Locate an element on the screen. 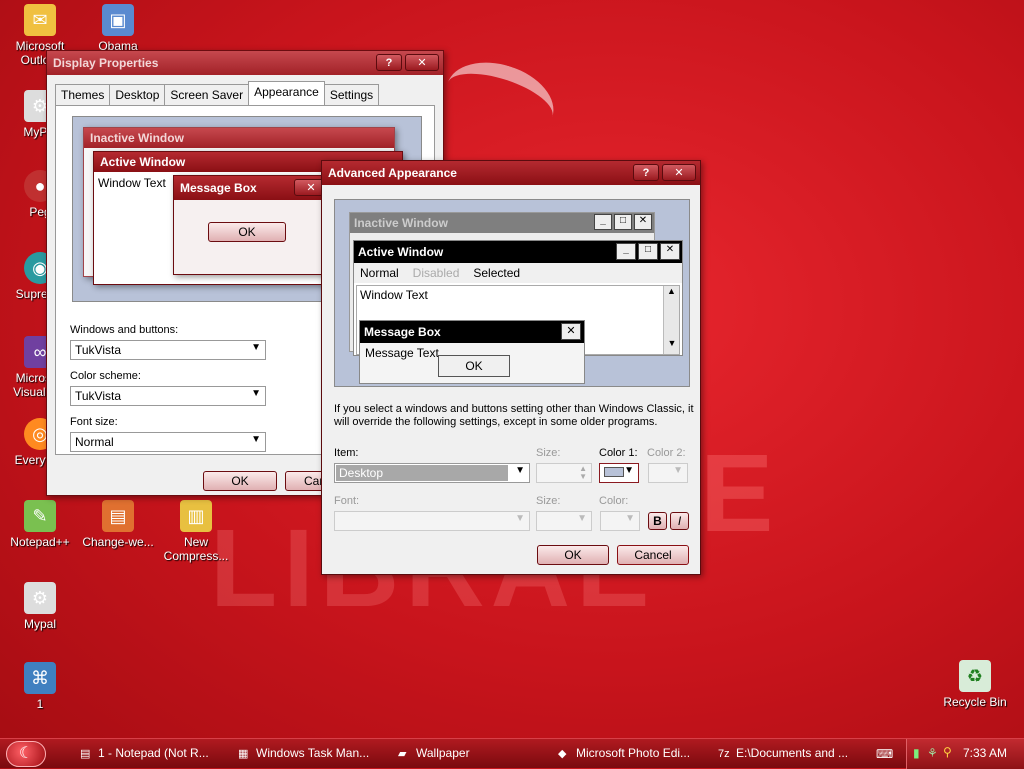  keyboard-icon: ⌨ is located at coordinates (884, 754).